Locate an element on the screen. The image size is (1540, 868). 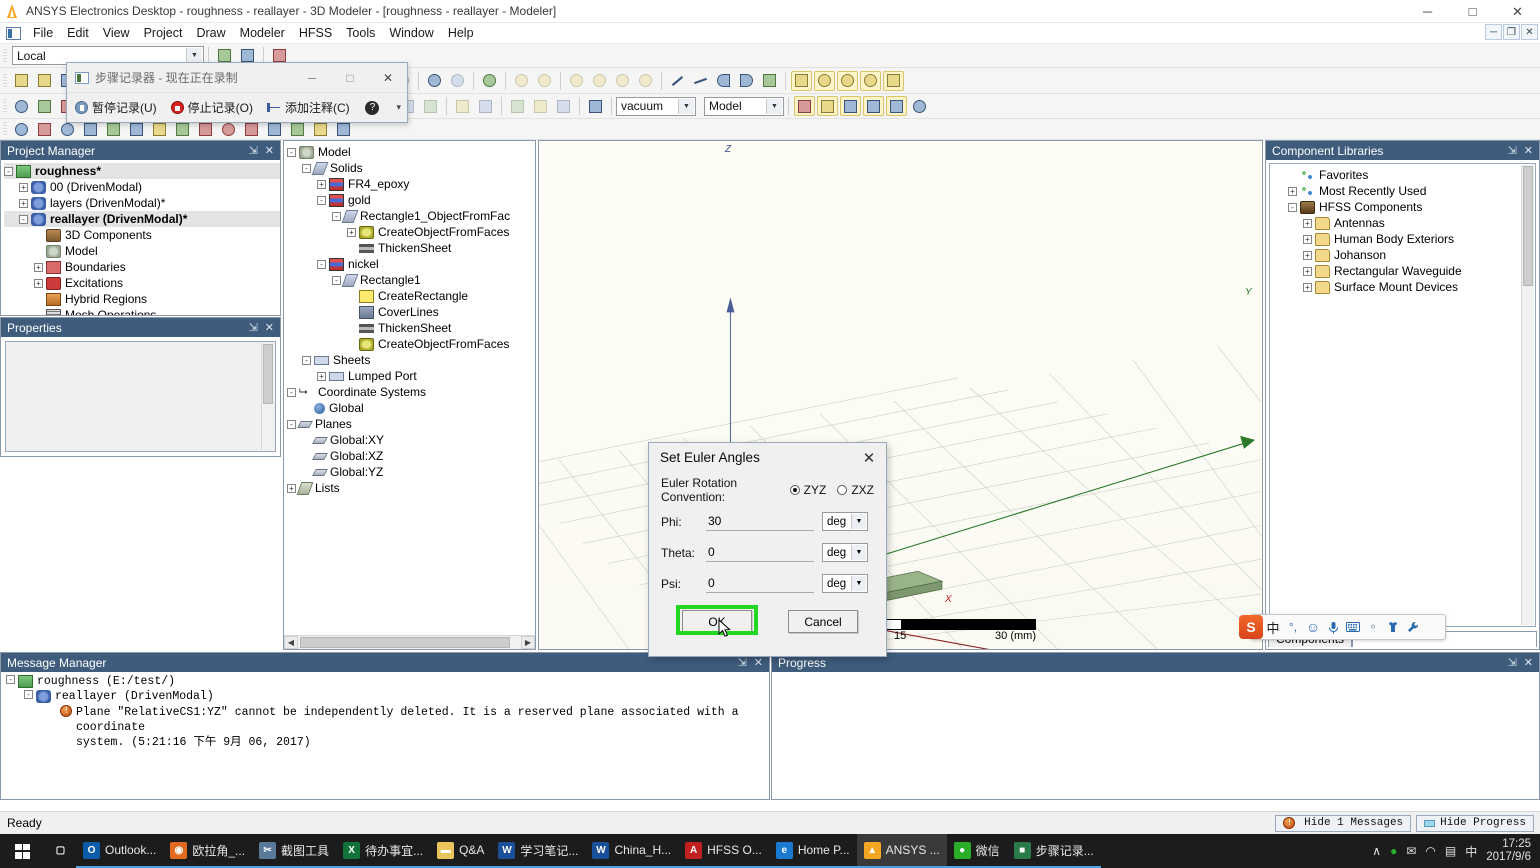
material-combo: vacuum ▼ is located at coordinates (656, 106).